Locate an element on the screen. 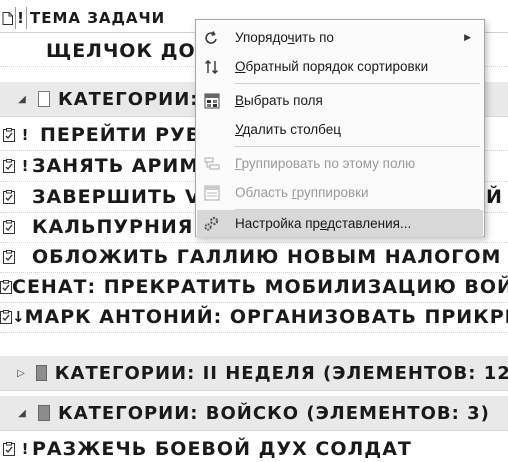 The image size is (508, 462). group-box-icon is located at coordinates (212, 193).